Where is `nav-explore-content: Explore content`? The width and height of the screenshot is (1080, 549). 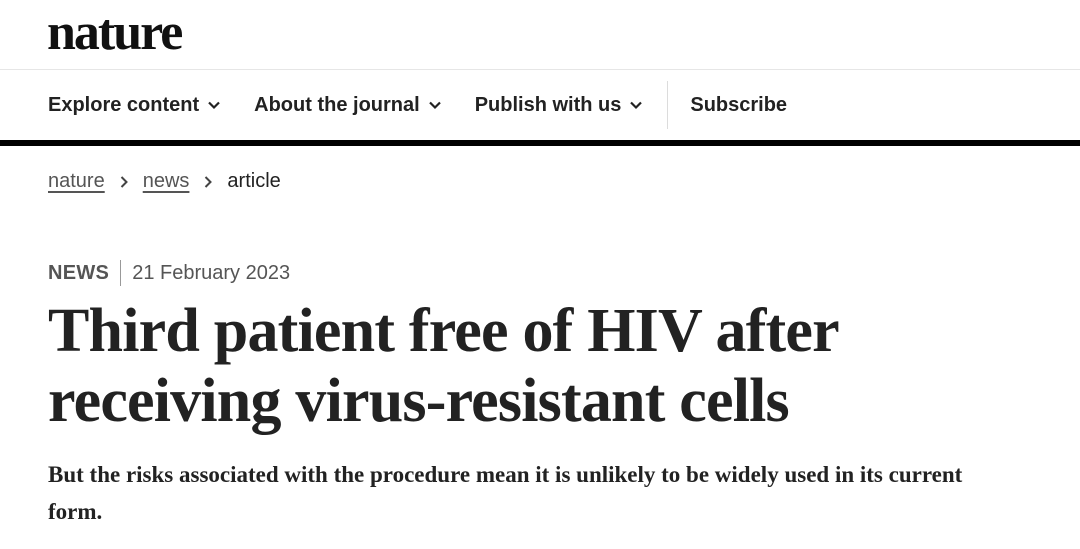
nav-explore-content: Explore content is located at coordinates (134, 105).